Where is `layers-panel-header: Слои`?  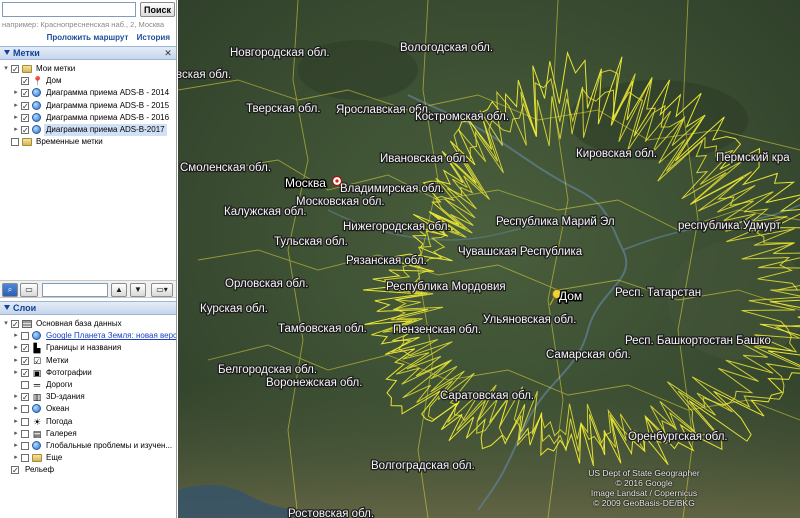 layers-panel-header: Слои is located at coordinates (88, 308).